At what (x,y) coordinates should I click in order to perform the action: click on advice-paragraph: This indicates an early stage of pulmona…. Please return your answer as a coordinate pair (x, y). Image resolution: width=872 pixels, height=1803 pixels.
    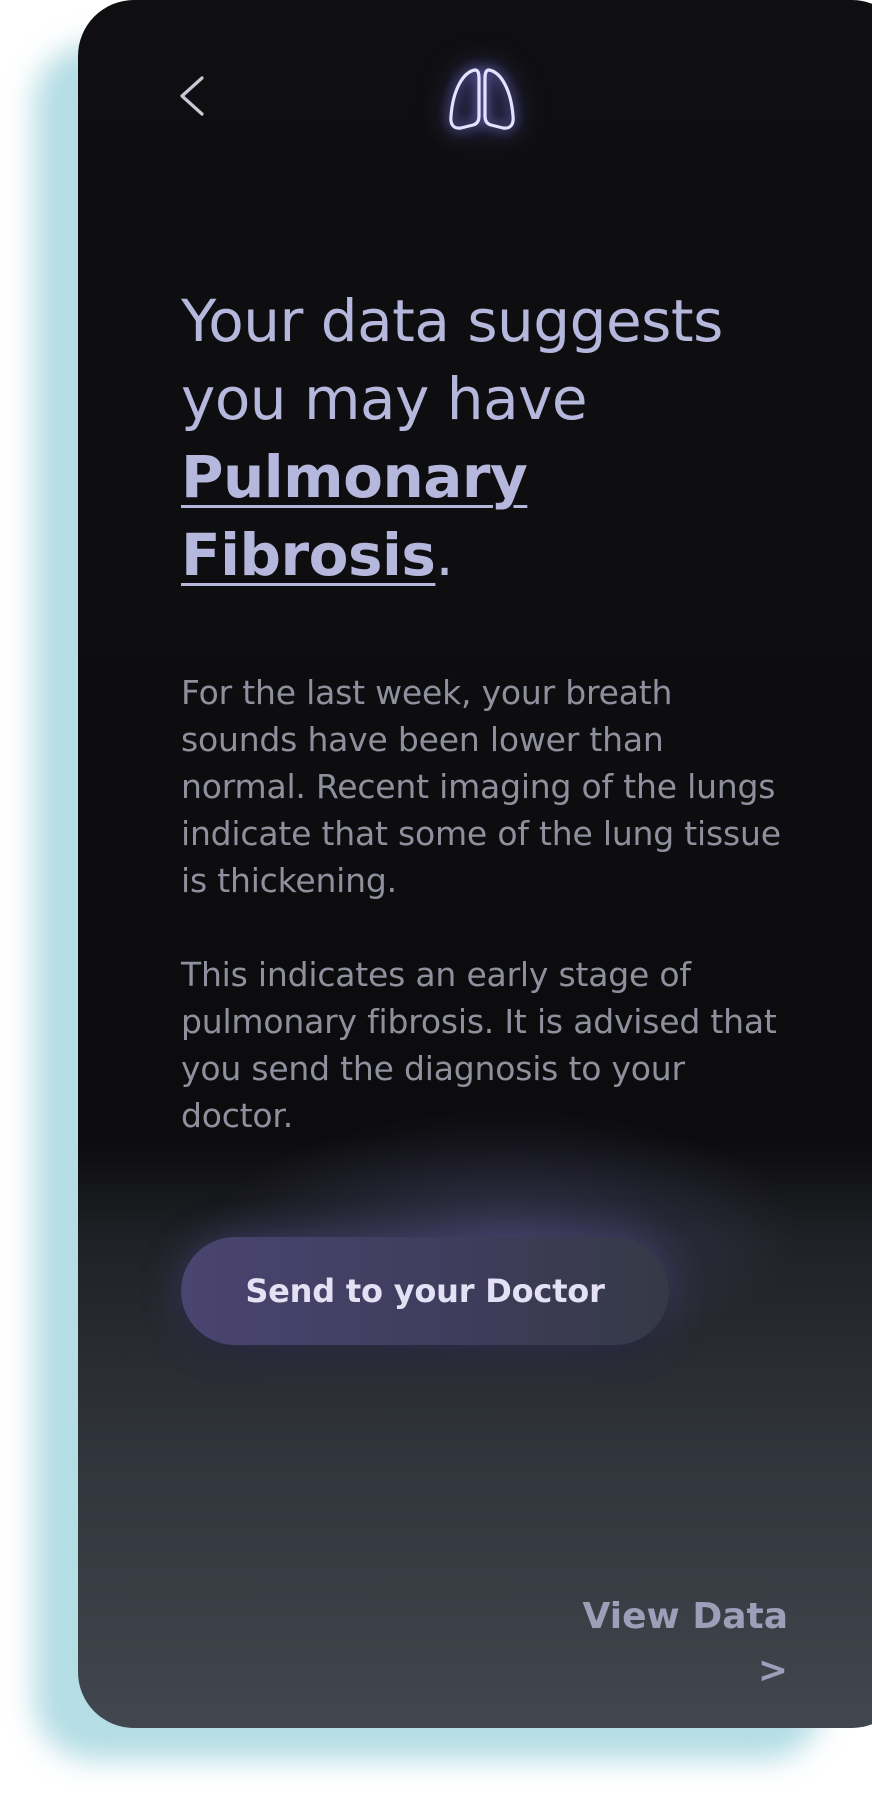
    Looking at the image, I should click on (479, 1045).